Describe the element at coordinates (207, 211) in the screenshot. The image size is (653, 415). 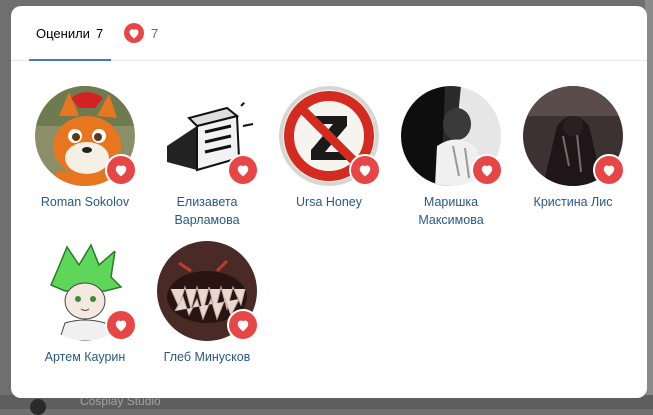
I see `liker-name: Елизавета Варламова` at that location.